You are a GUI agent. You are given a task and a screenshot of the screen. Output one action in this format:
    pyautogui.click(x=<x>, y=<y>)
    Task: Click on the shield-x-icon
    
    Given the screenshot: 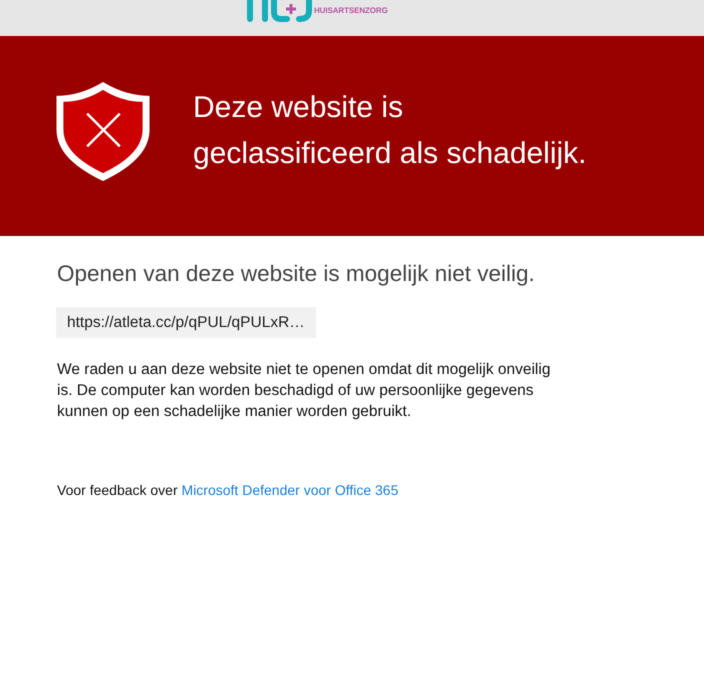 What is the action you would take?
    pyautogui.click(x=103, y=131)
    